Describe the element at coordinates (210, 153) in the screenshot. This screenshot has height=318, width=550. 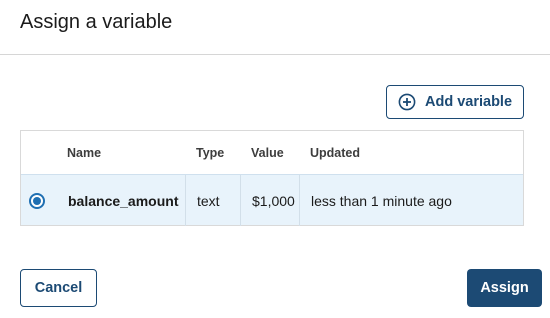
I see `column-header-type: Type` at that location.